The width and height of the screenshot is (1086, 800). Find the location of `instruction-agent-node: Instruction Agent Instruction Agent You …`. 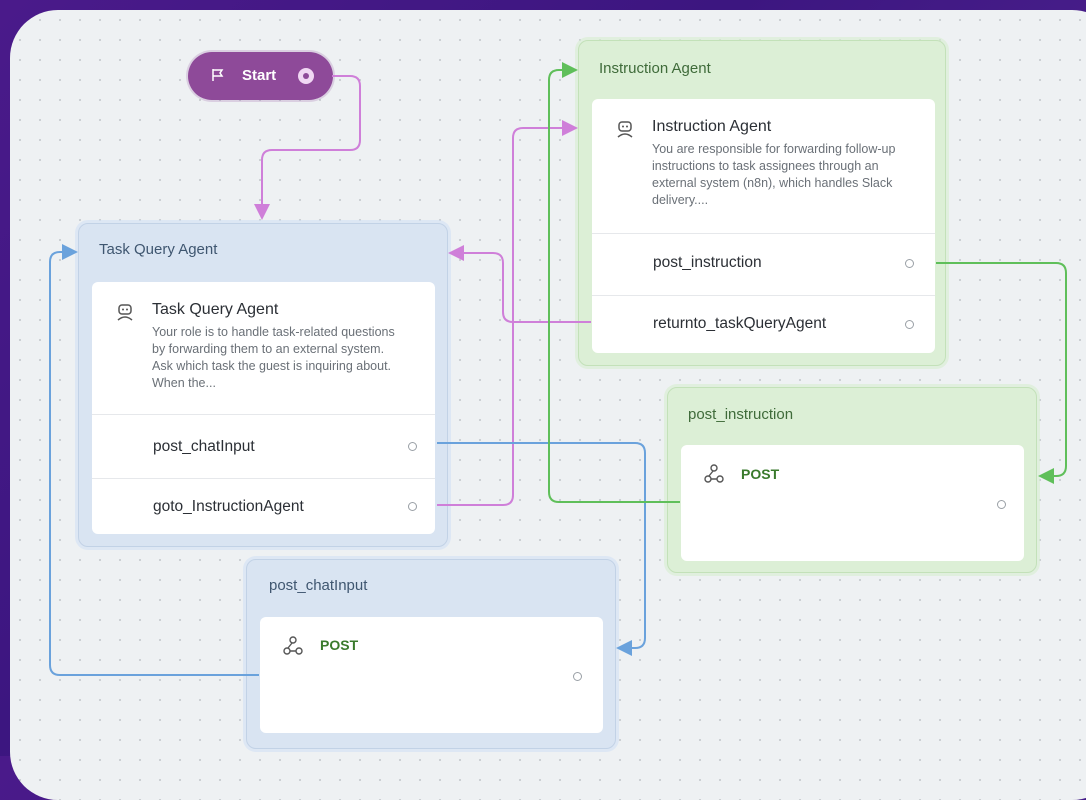

instruction-agent-node: Instruction Agent Instruction Agent You … is located at coordinates (762, 203).